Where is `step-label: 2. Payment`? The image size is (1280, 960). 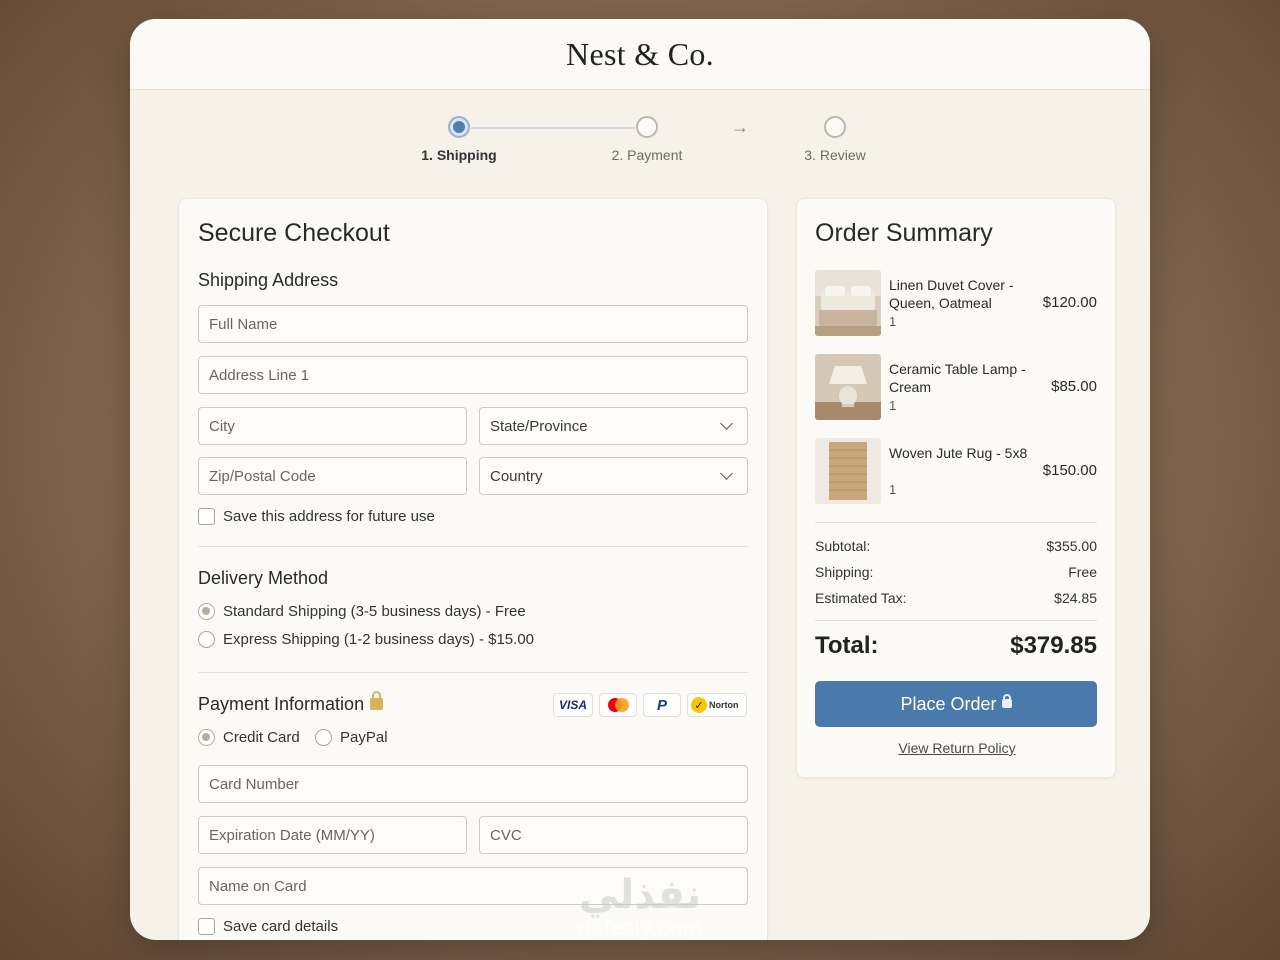 step-label: 2. Payment is located at coordinates (647, 155).